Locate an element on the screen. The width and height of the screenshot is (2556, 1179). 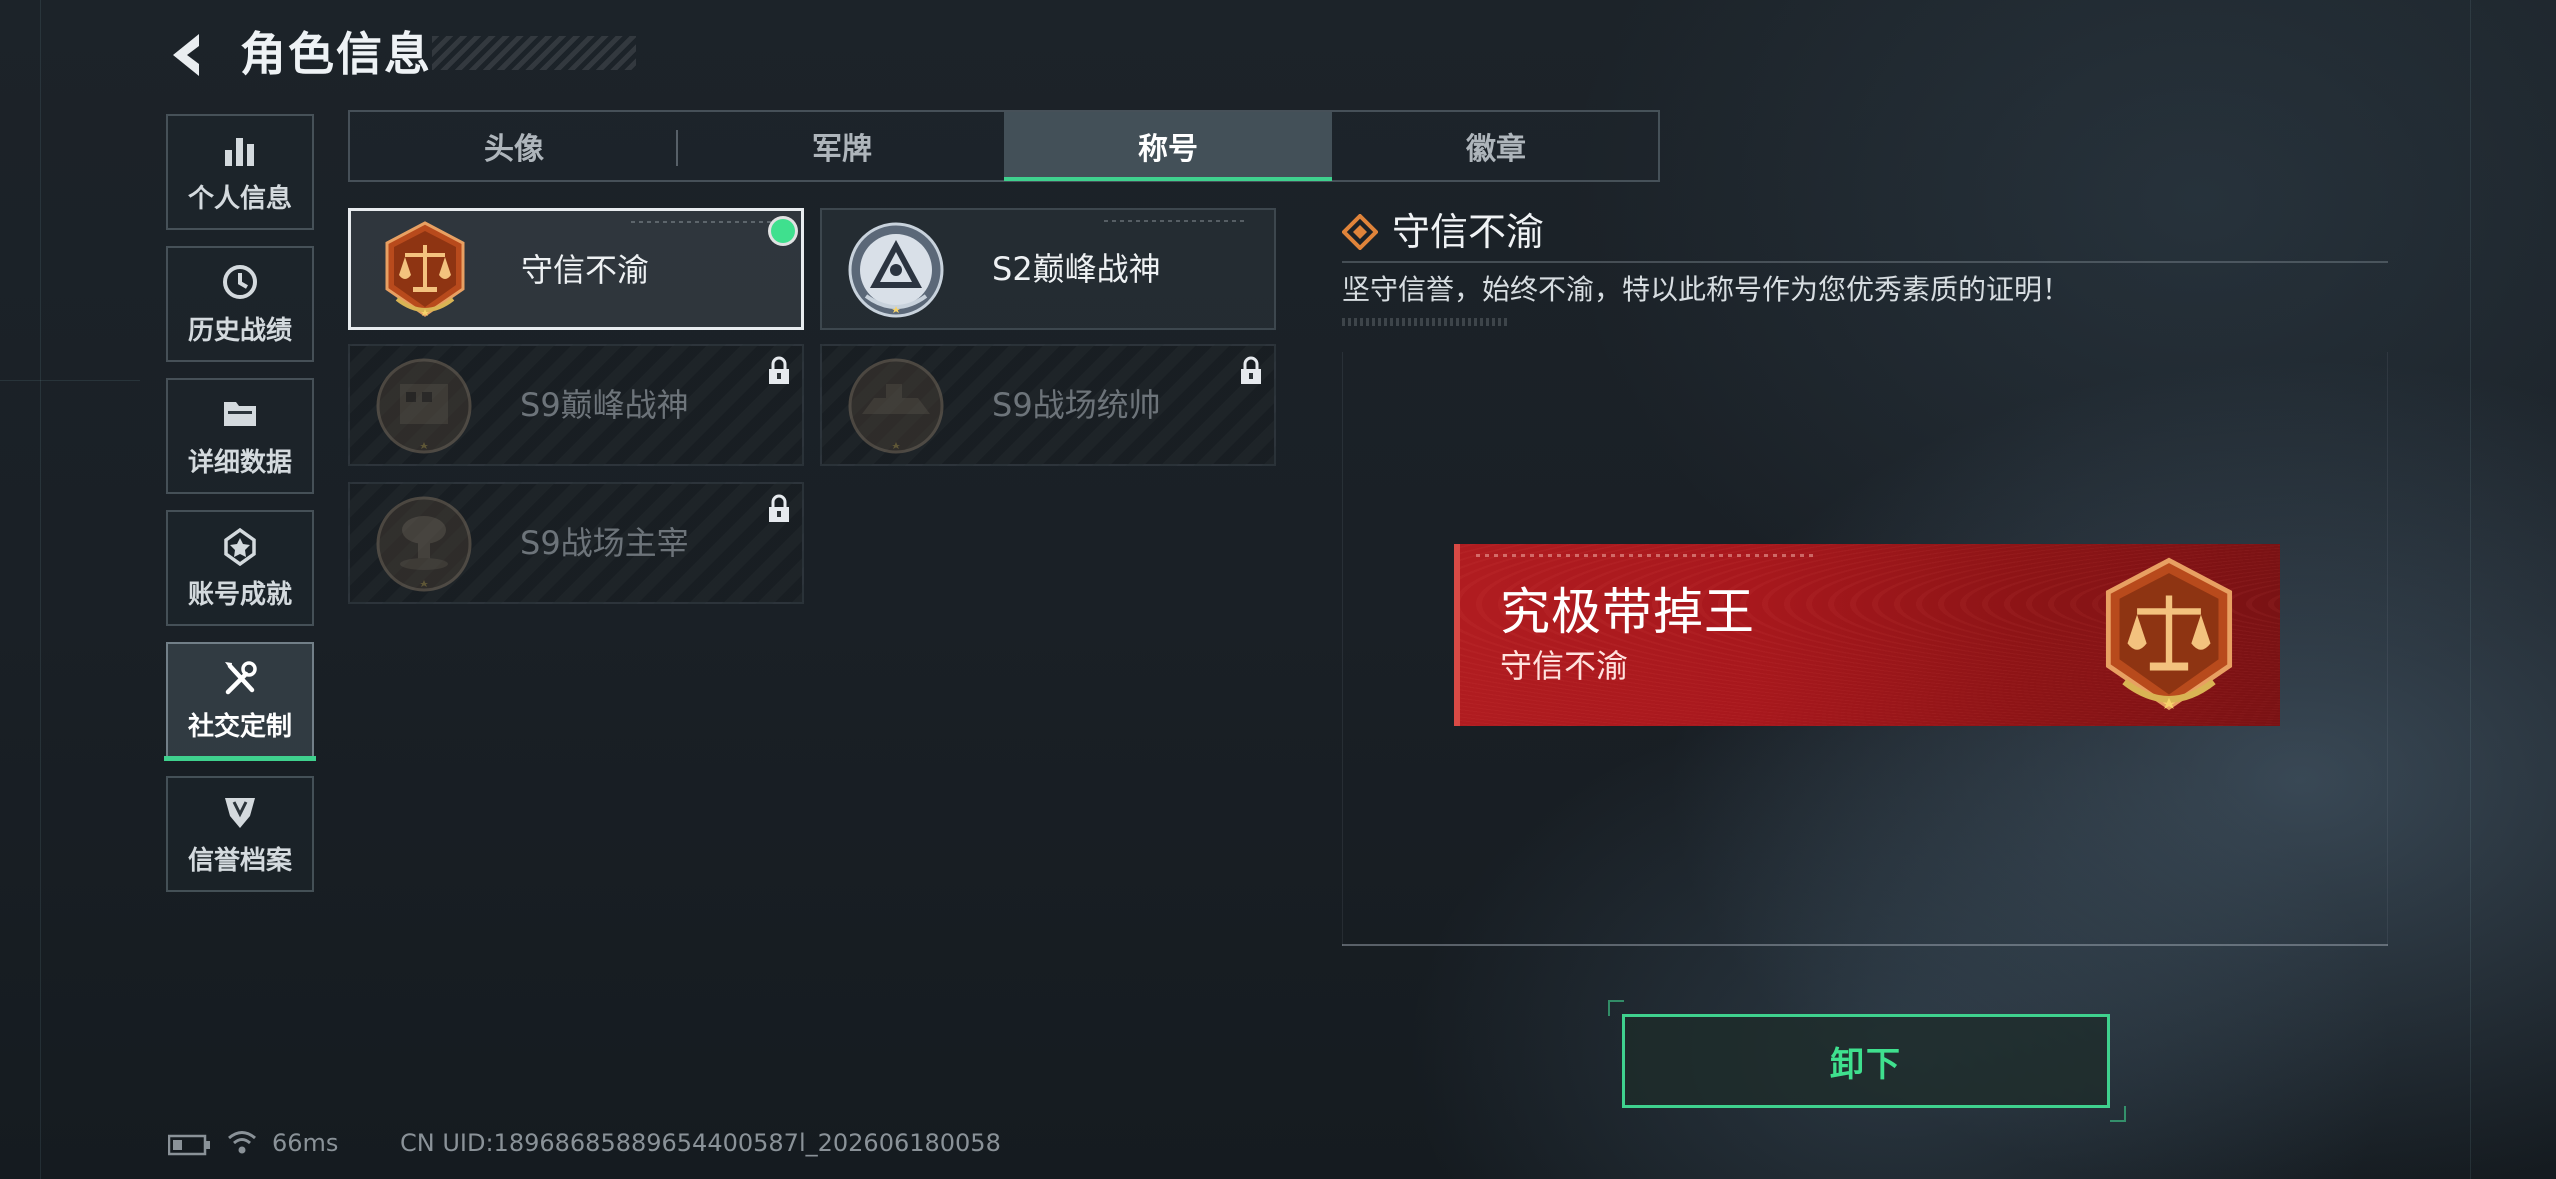
banner-title-name: 守信不渝 is located at coordinates (1564, 666).